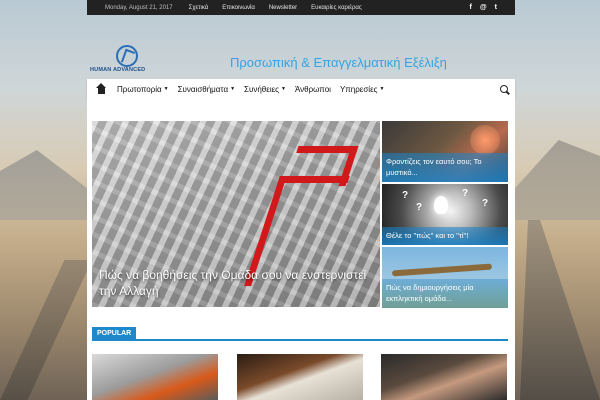 The height and width of the screenshot is (400, 600). I want to click on twitter-icon: t, so click(496, 7).